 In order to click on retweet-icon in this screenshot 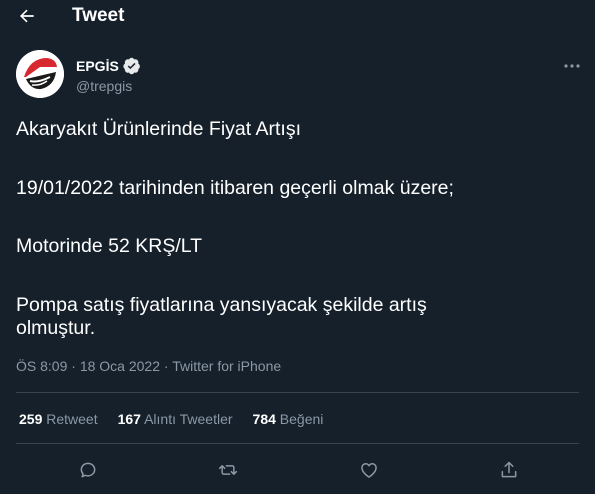, I will do `click(228, 470)`.